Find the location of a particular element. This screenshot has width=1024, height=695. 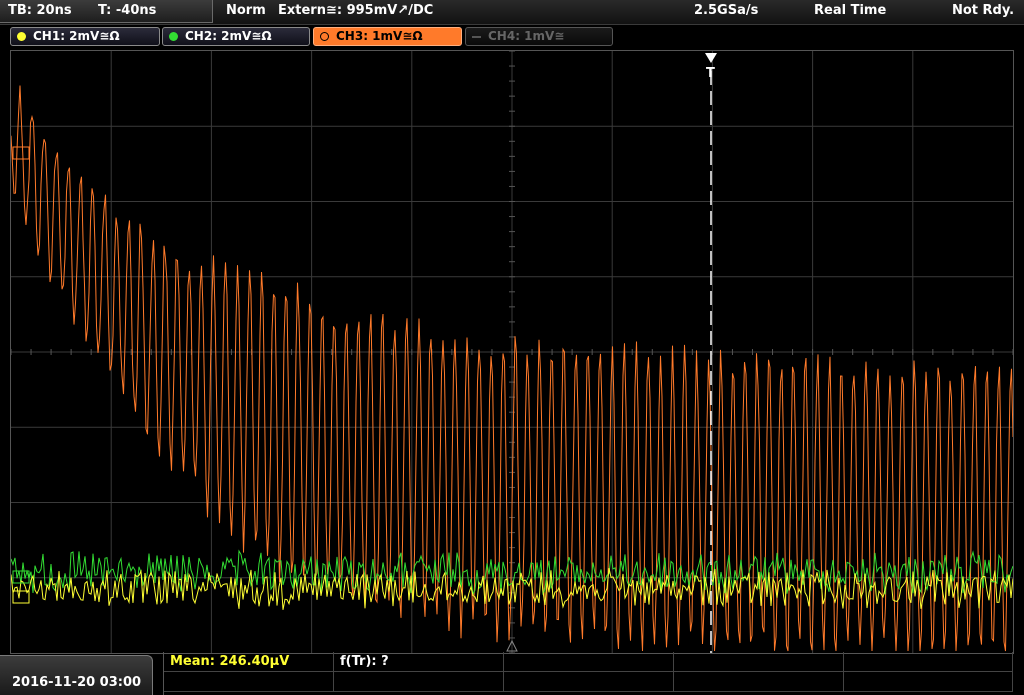

channel-4-label: CH4: 1mV≅ is located at coordinates (526, 36).